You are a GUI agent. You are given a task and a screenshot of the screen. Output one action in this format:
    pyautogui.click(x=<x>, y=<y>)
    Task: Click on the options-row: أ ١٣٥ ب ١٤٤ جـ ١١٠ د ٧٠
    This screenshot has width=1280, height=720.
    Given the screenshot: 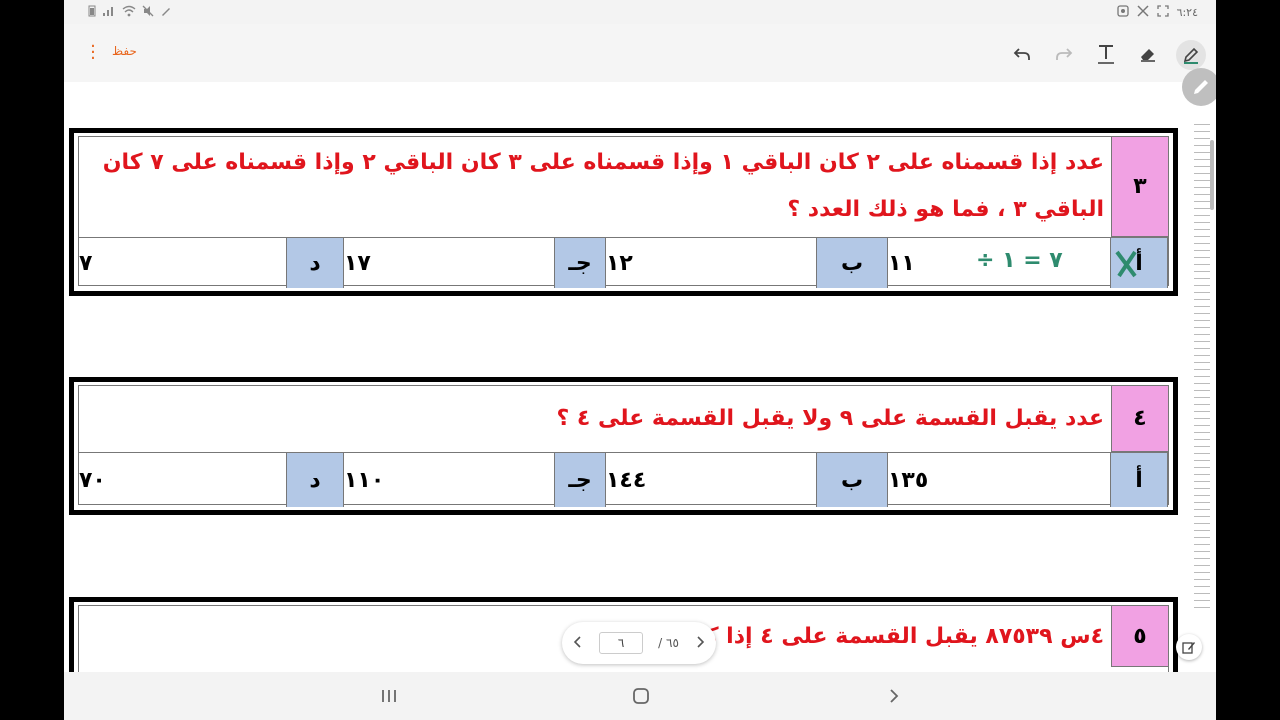 What is the action you would take?
    pyautogui.click(x=623, y=479)
    